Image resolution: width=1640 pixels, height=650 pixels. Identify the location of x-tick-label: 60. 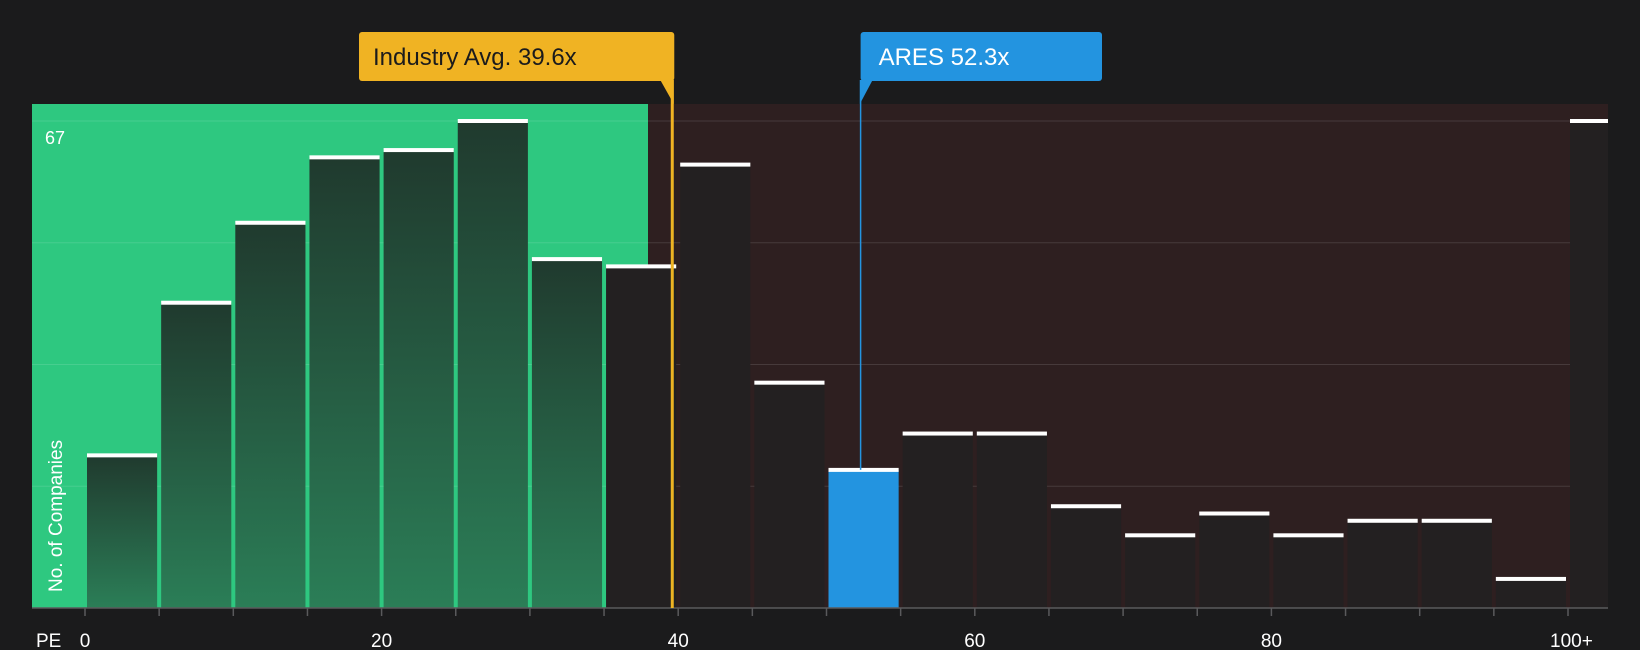
(974, 640).